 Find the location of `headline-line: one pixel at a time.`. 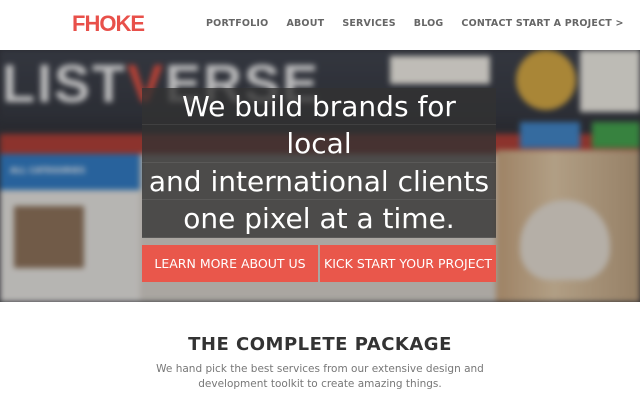

headline-line: one pixel at a time. is located at coordinates (319, 219).